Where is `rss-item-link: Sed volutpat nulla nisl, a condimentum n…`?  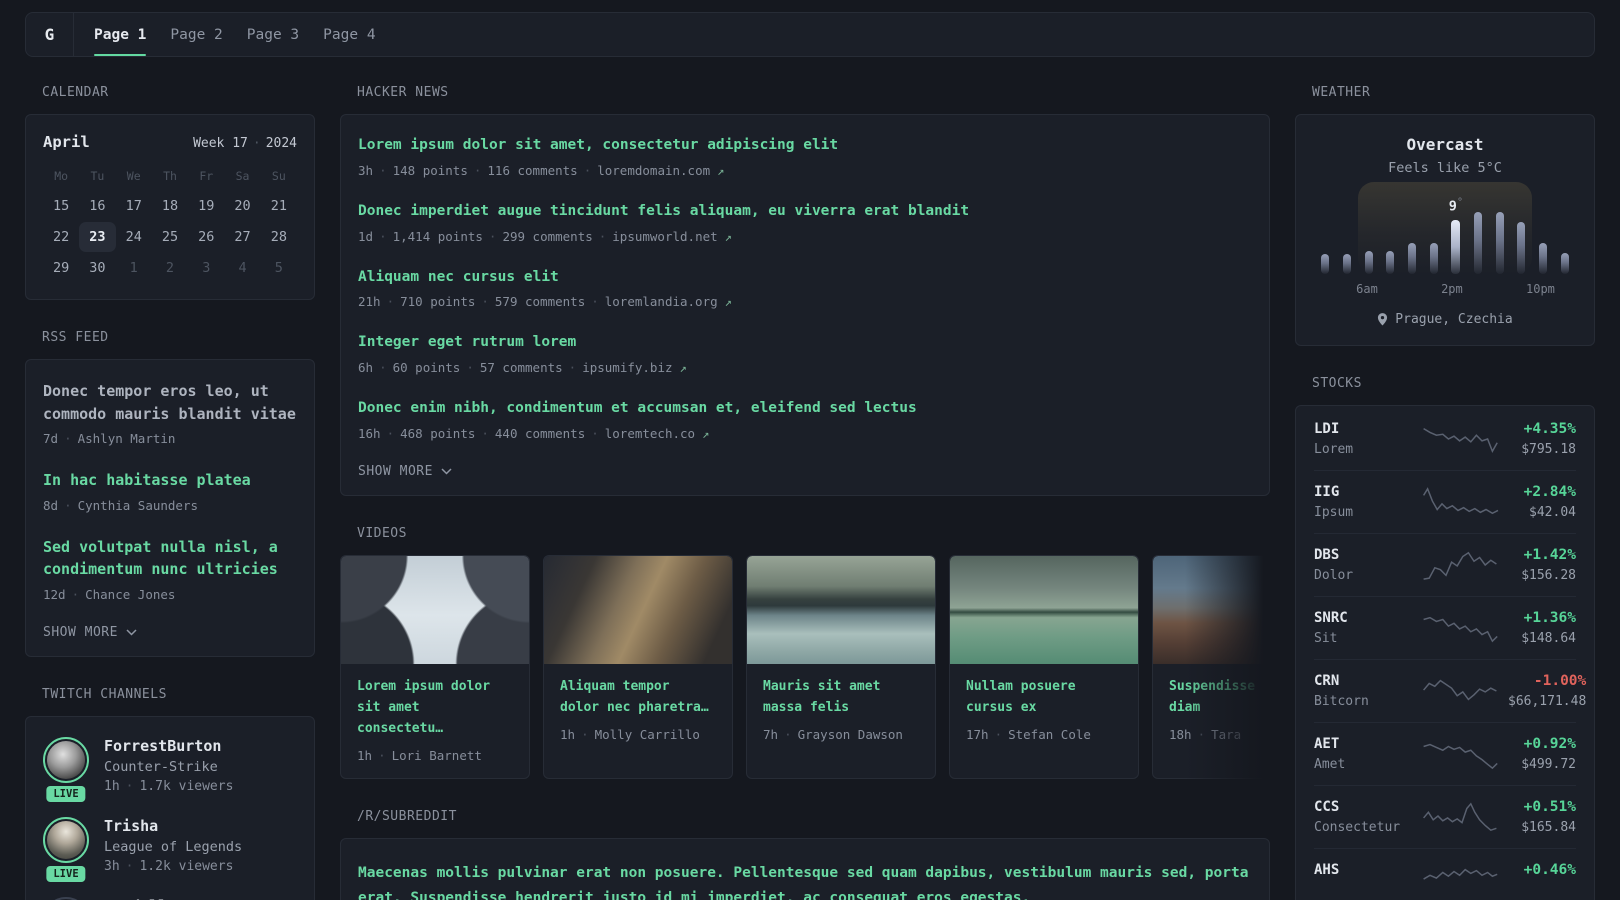
rss-item-link: Sed volutpat nulla nisl, a condimentum n… is located at coordinates (170, 558).